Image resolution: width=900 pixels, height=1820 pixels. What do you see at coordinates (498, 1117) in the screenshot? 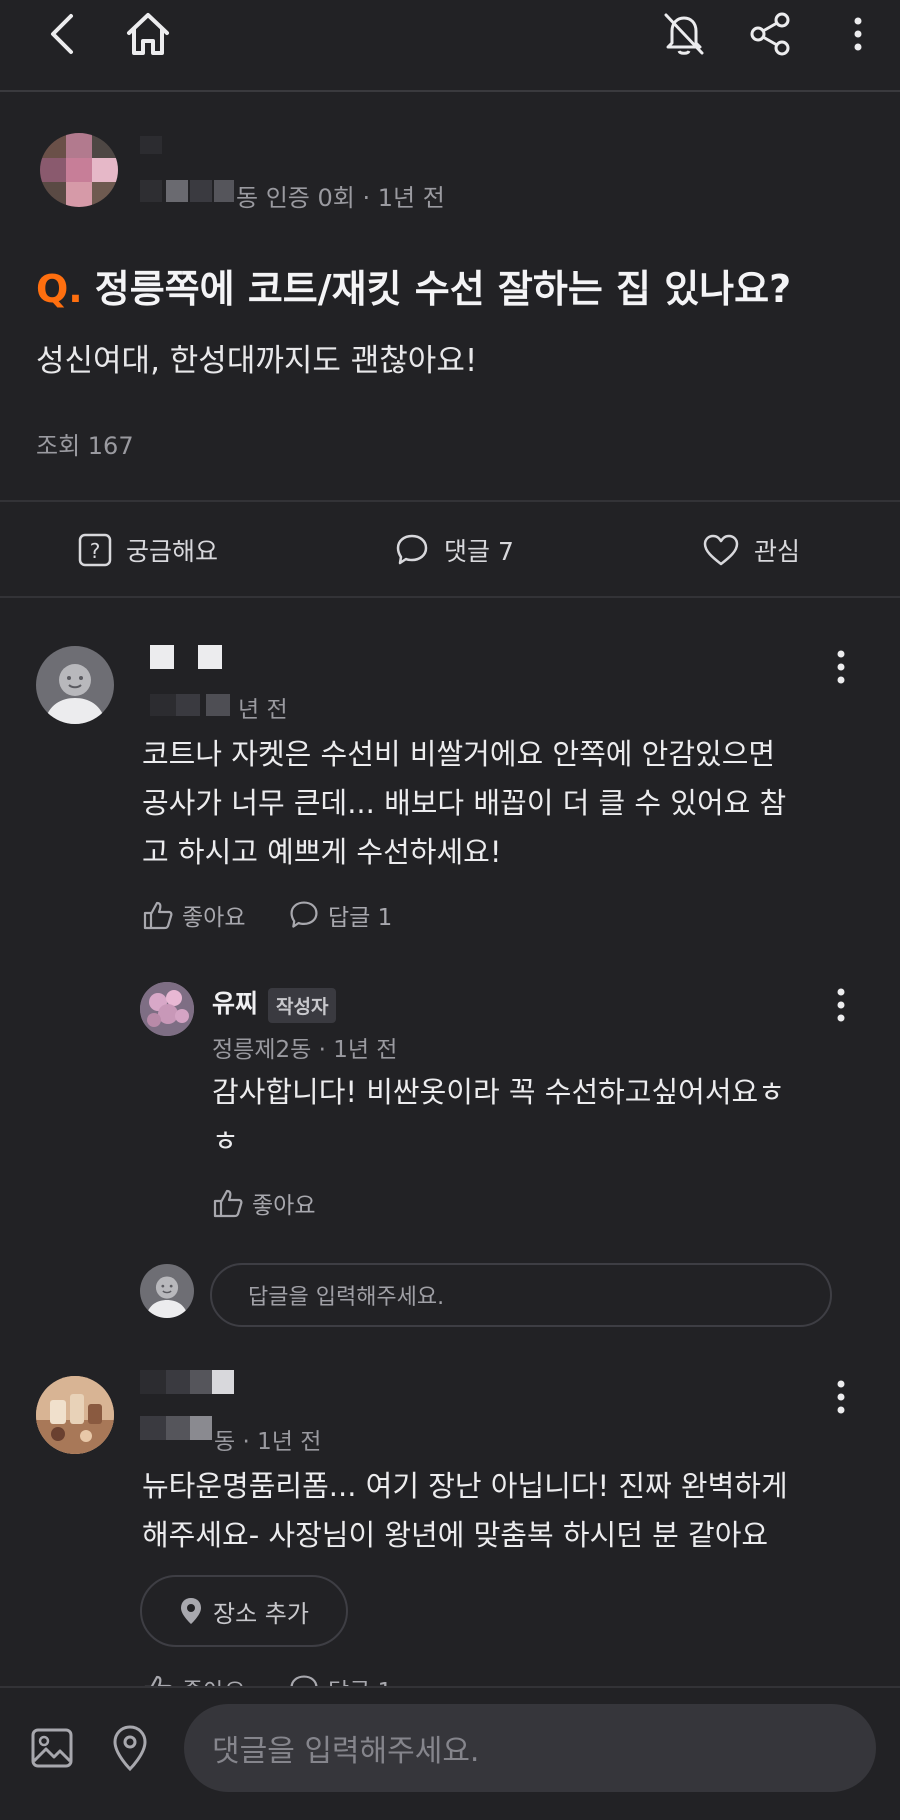
I see `reply-body: 감사합니다! 비싼옷이라 꼭 수선하고싶어서요ㅎ ㅎ` at bounding box center [498, 1117].